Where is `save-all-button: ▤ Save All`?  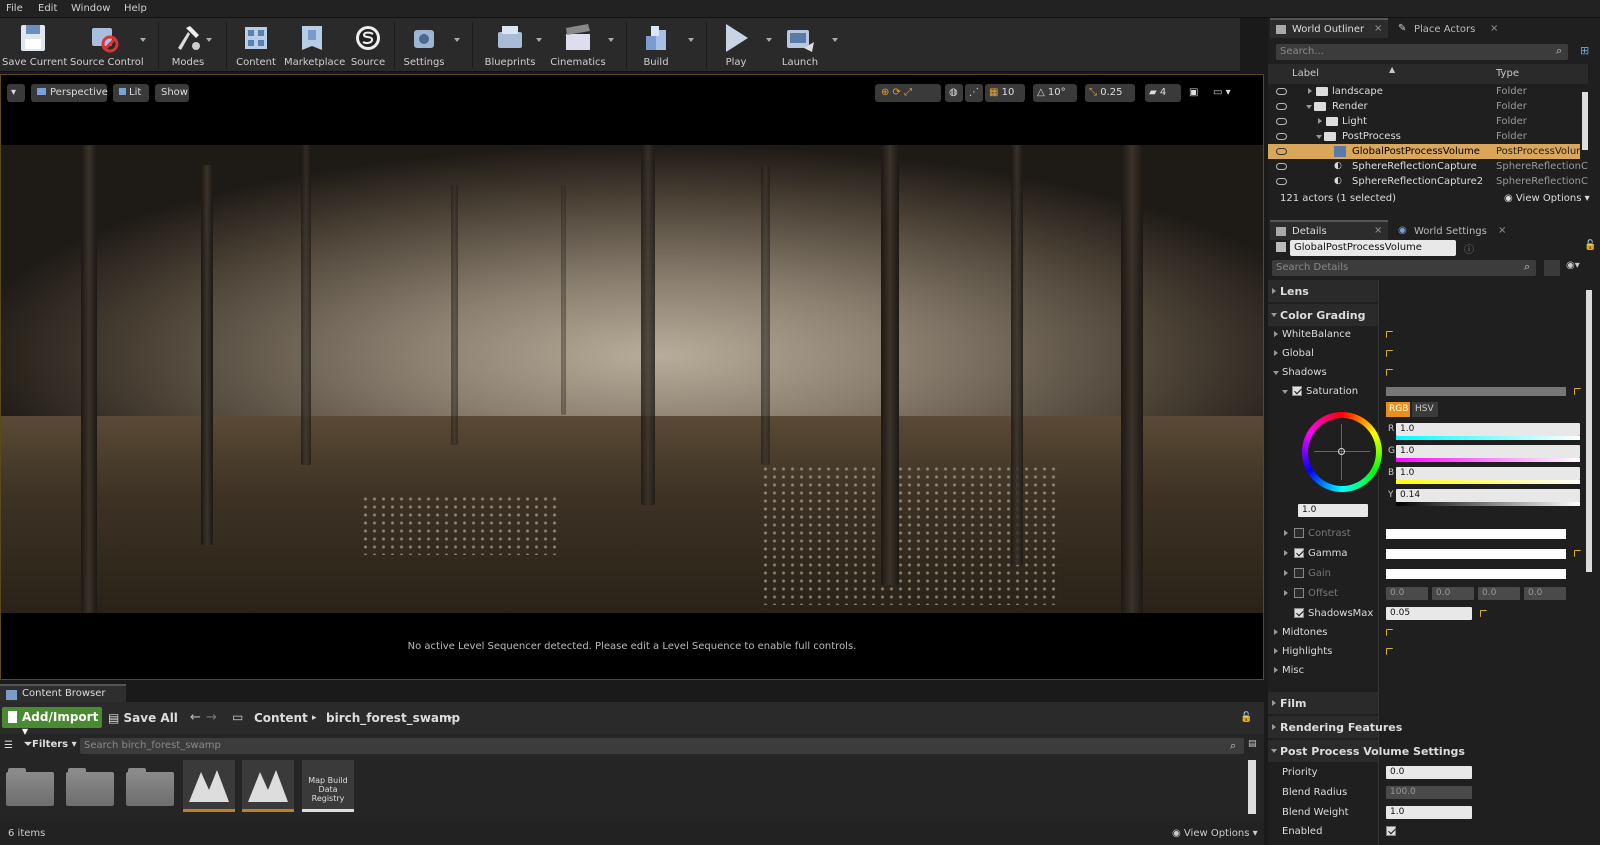 save-all-button: ▤ Save All is located at coordinates (143, 718).